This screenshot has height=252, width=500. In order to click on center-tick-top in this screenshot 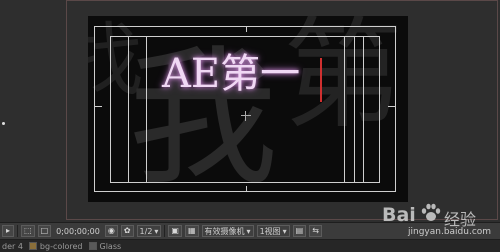, I will do `click(246, 29)`.